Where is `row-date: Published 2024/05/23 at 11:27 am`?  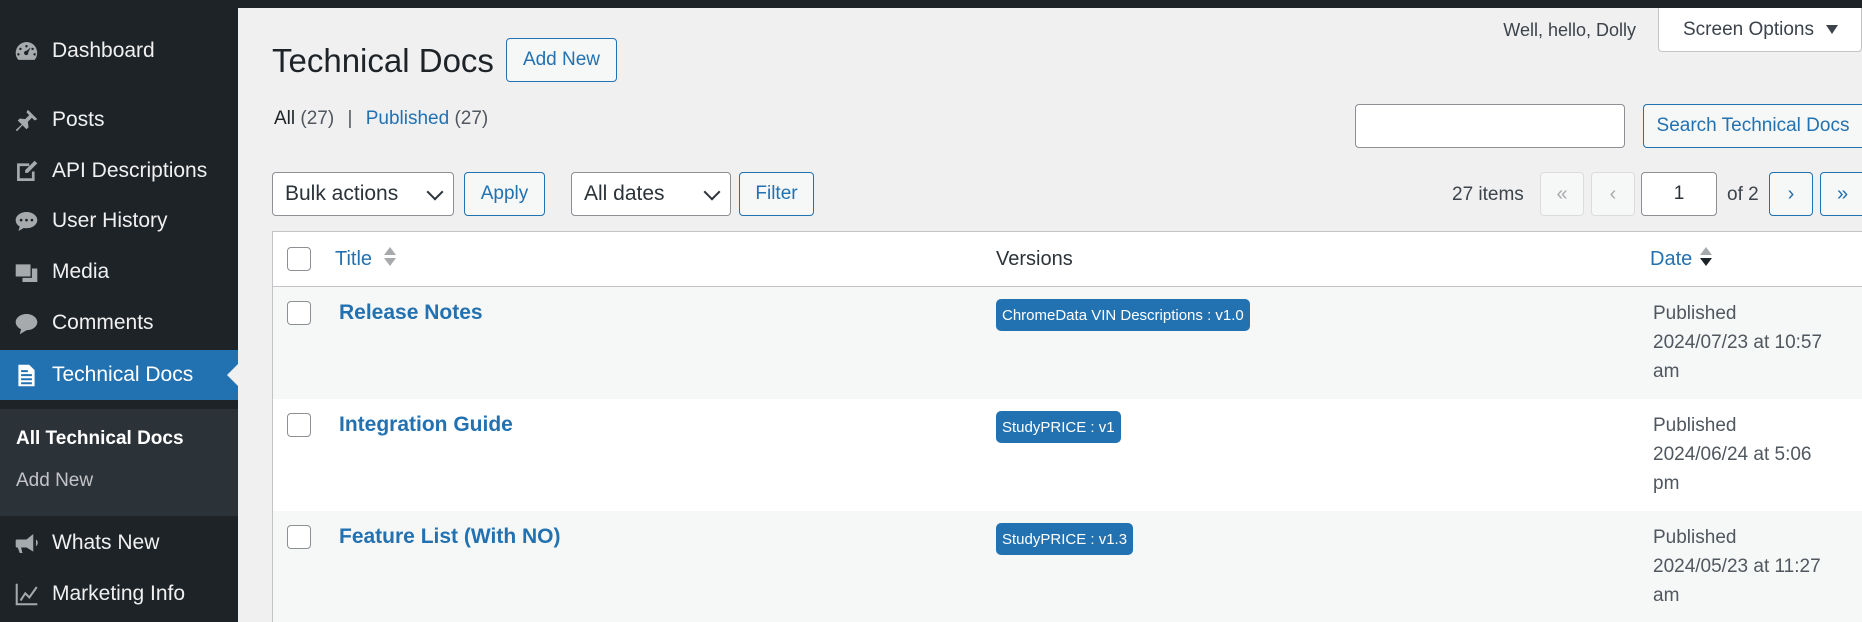 row-date: Published 2024/05/23 at 11:27 am is located at coordinates (1753, 566).